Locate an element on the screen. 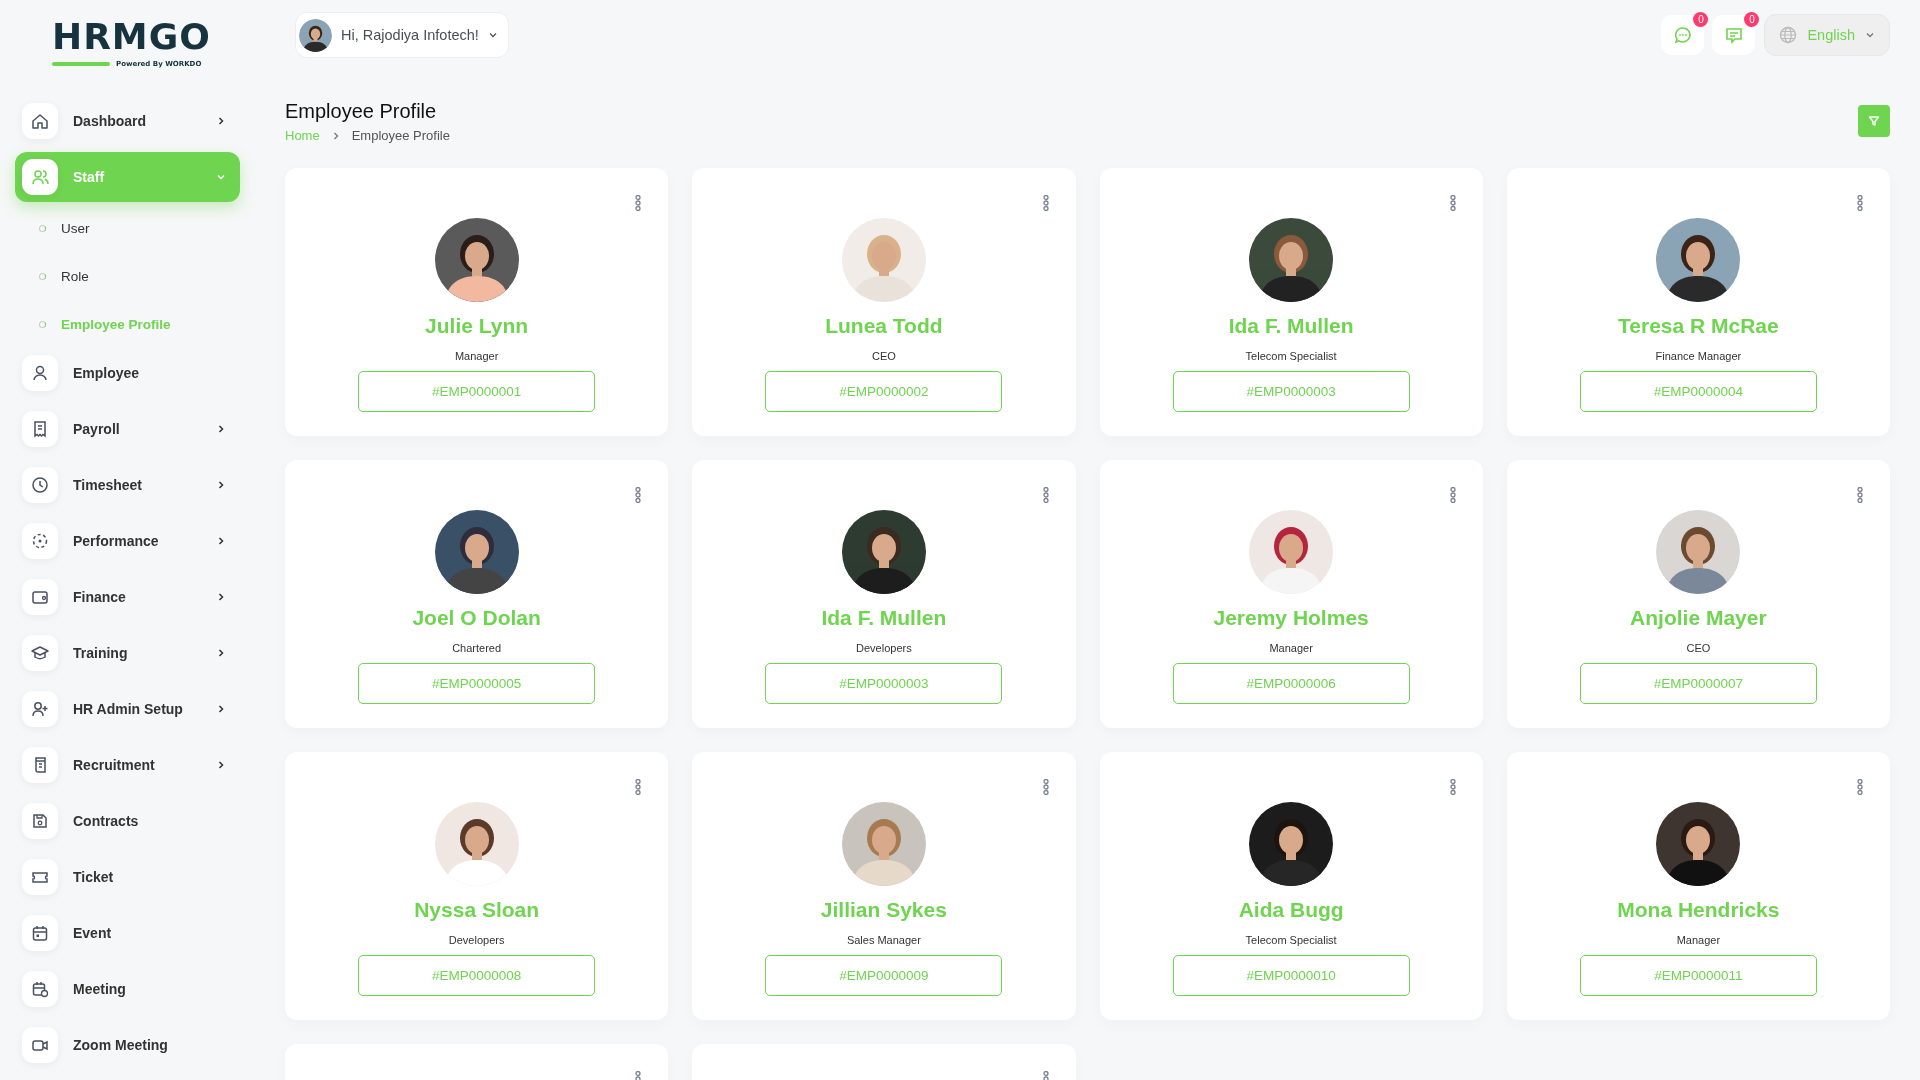  employee-id-button: #EMP0000004 is located at coordinates (1698, 391).